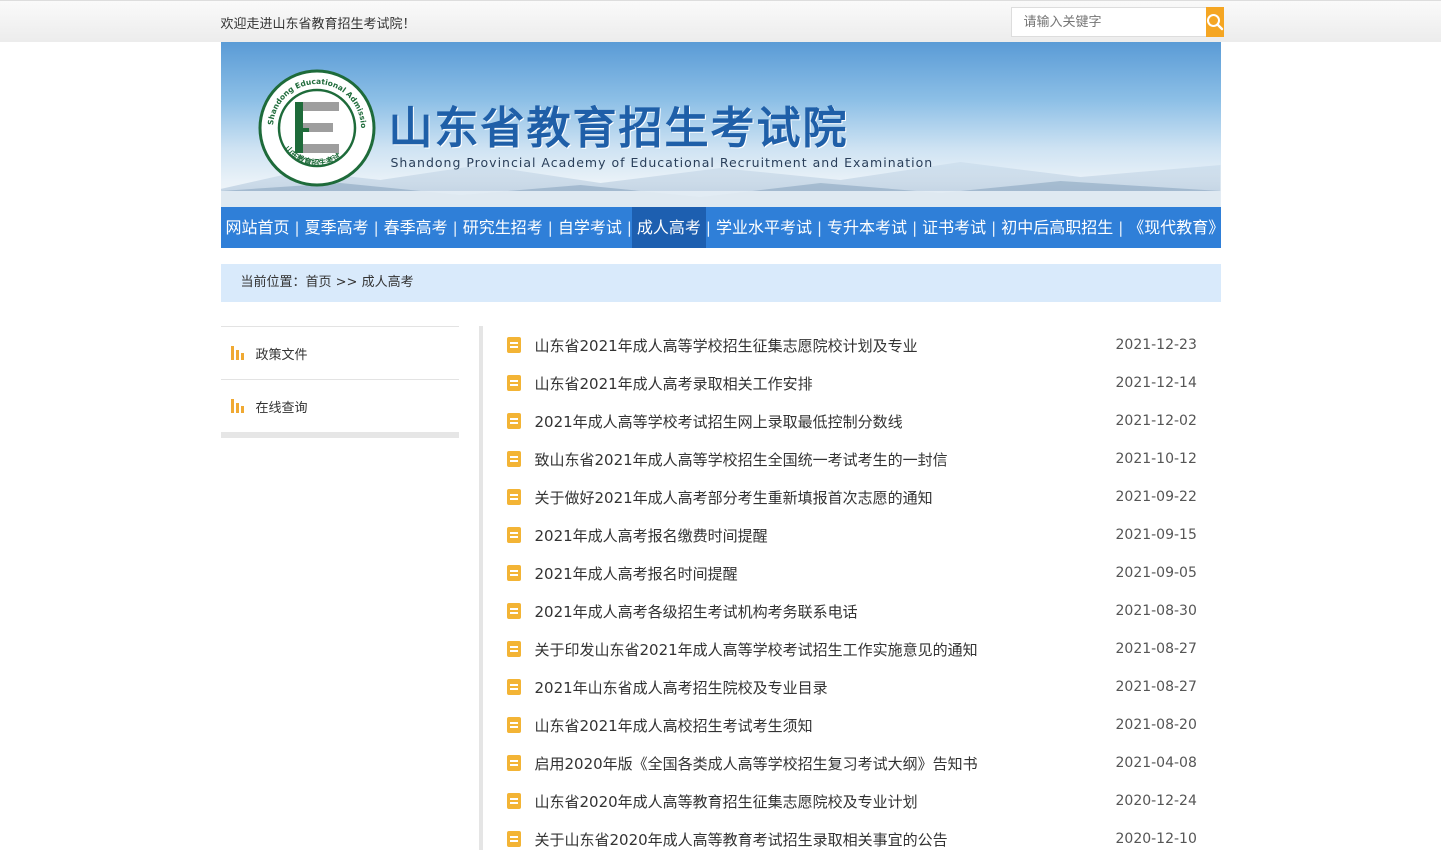 The width and height of the screenshot is (1441, 850). What do you see at coordinates (825, 535) in the screenshot?
I see `article-title: 2021年成人高考报名缴费时间提醒` at bounding box center [825, 535].